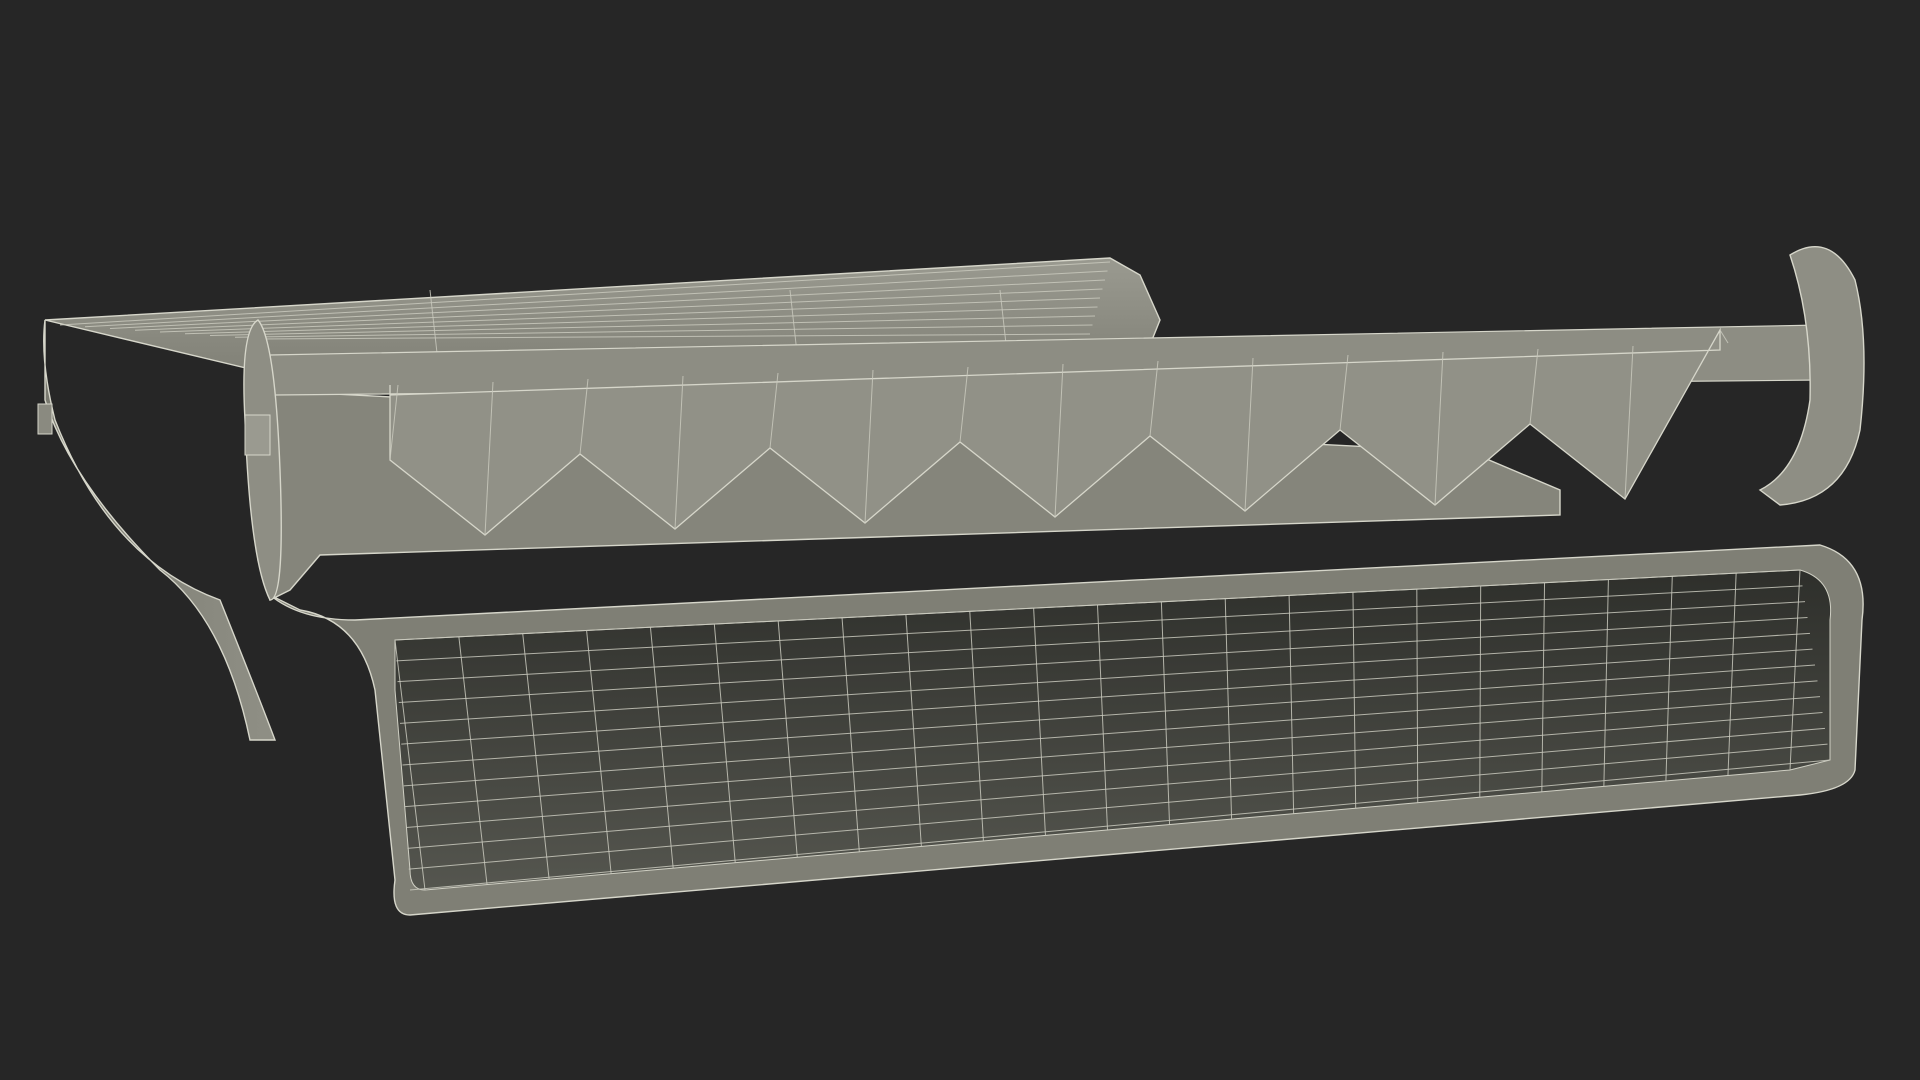 The width and height of the screenshot is (1920, 1080). I want to click on left-end-disc, so click(159, 460).